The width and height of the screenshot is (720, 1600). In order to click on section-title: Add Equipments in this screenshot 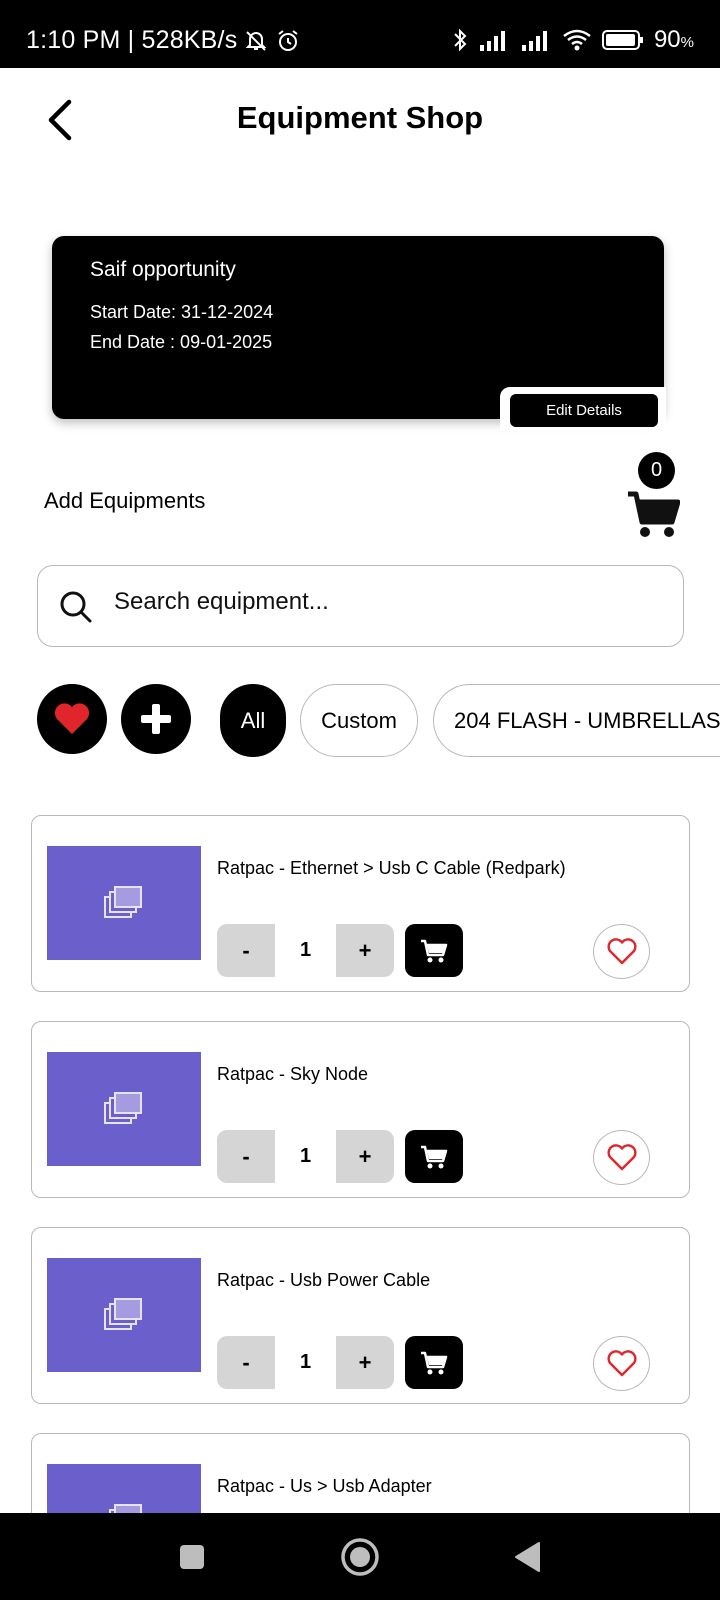, I will do `click(125, 500)`.